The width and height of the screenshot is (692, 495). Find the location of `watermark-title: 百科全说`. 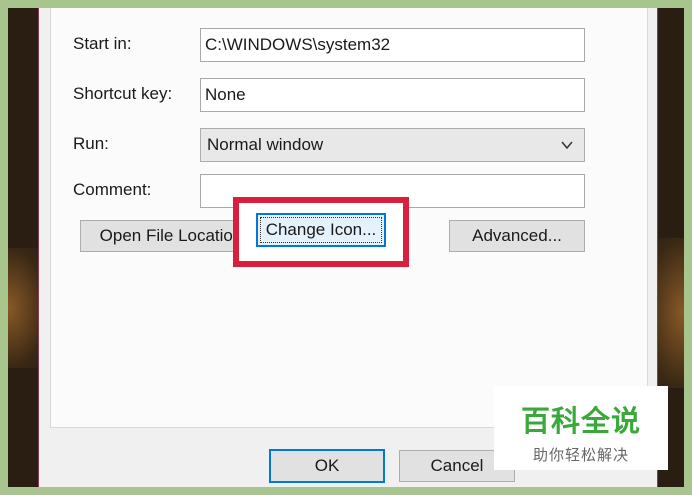

watermark-title: 百科全说 is located at coordinates (580, 421).